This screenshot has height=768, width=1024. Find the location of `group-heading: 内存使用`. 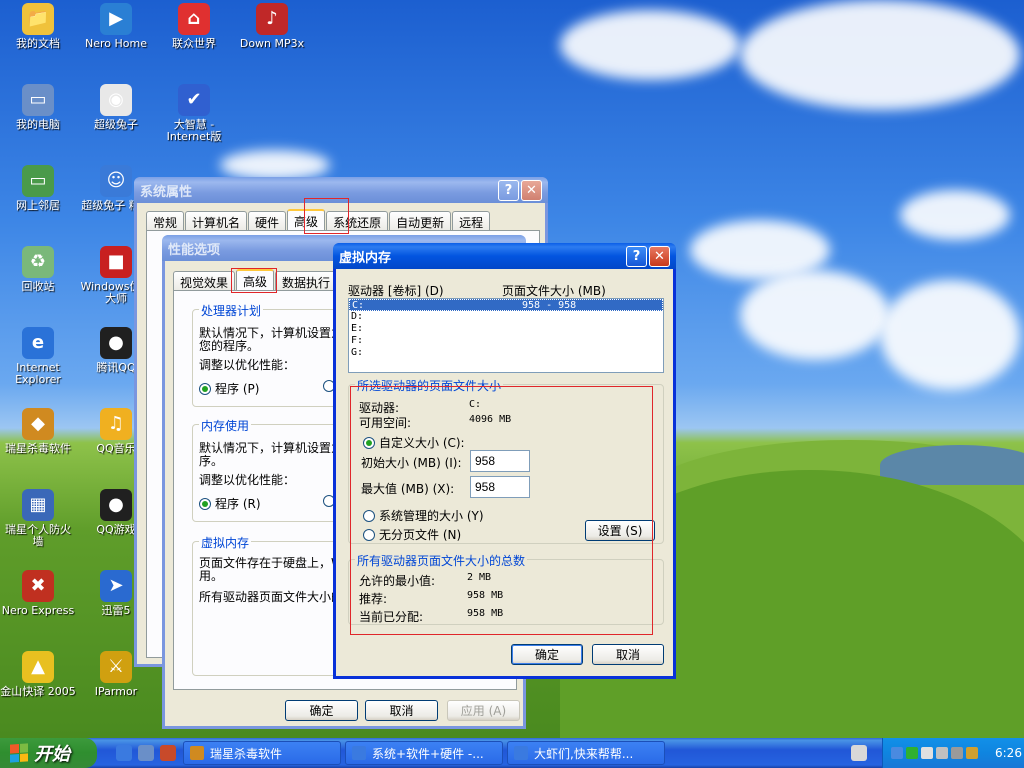

group-heading: 内存使用 is located at coordinates (225, 425).